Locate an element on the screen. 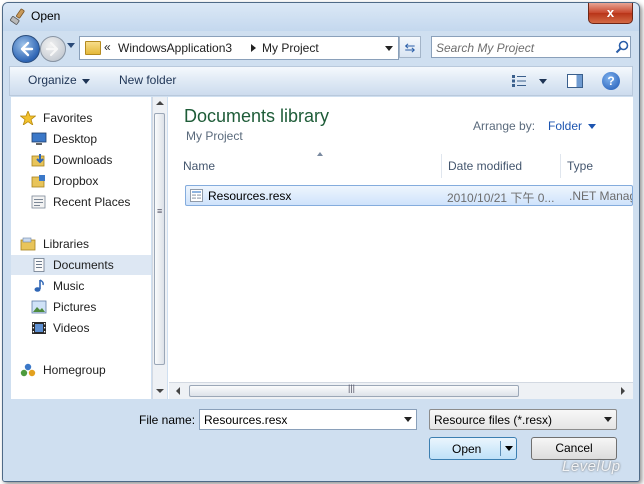 This screenshot has height=484, width=644. sidebar-item-documents: Documents is located at coordinates (81, 265).